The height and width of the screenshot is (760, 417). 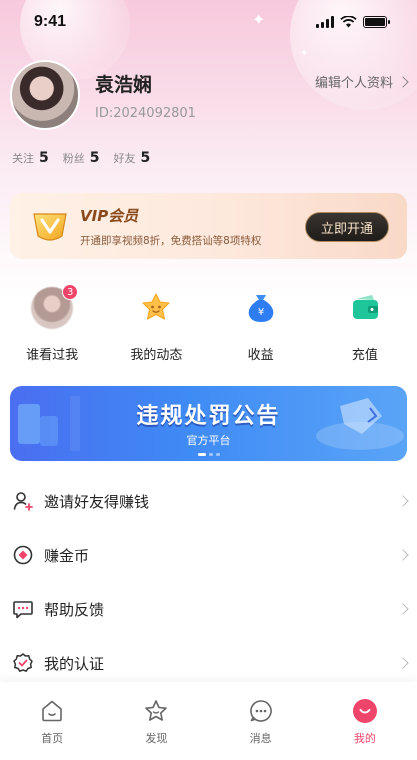 What do you see at coordinates (353, 83) in the screenshot?
I see `edit-profile-label: 编辑个人资料` at bounding box center [353, 83].